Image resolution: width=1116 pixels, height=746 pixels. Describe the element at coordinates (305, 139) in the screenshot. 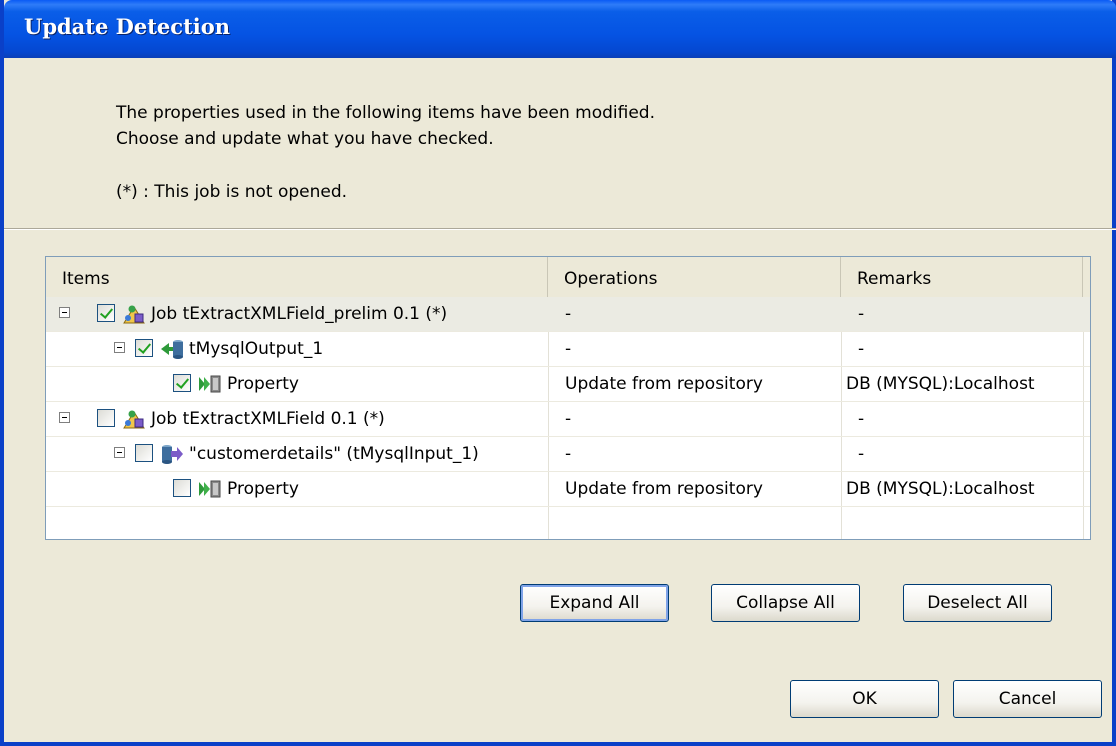

I see `message-line-2: Choose and update what you have checked.` at that location.